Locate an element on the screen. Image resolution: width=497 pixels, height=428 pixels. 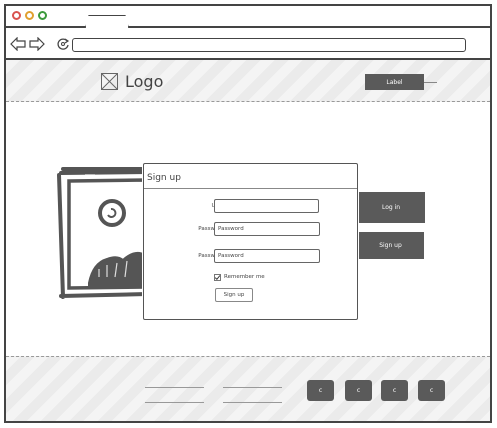
signup-title: Sign up is located at coordinates (164, 178).